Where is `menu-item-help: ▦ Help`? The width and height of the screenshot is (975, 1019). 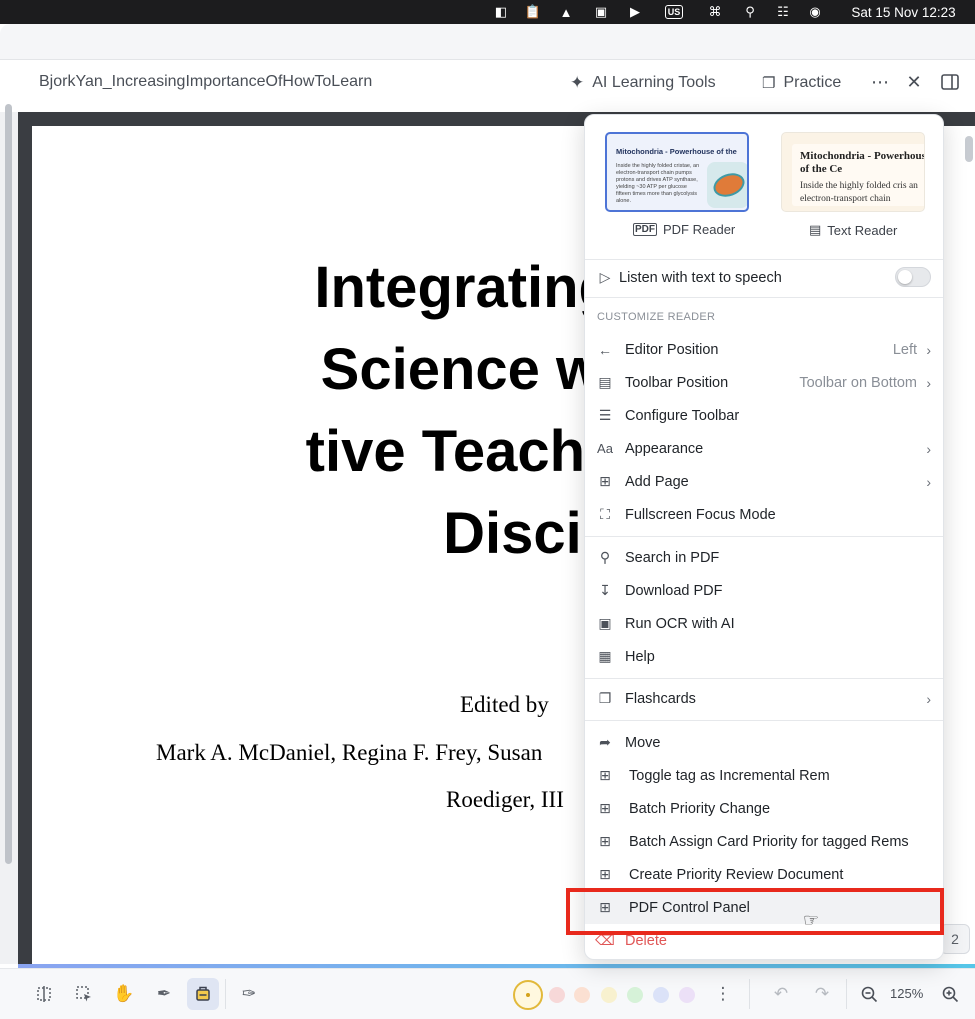
menu-item-help: ▦ Help is located at coordinates (764, 656).